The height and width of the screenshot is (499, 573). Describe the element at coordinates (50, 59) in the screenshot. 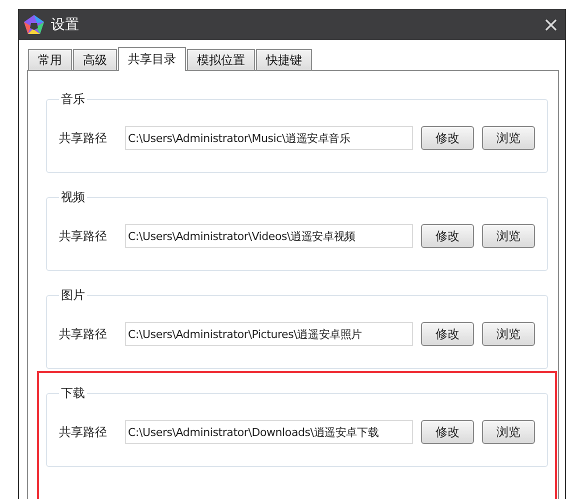

I see `tab: 常用` at that location.